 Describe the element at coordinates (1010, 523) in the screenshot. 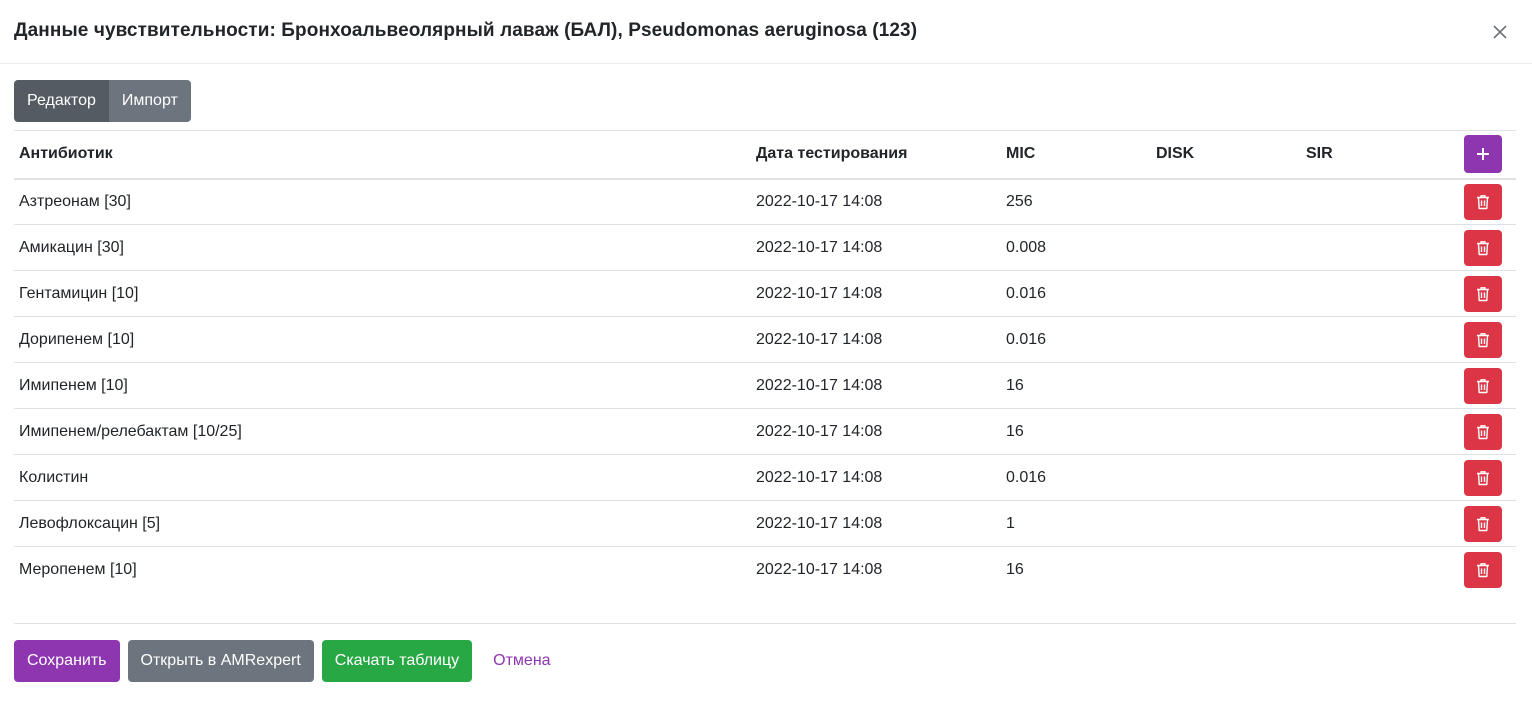

I see `cell-mic: 1` at that location.